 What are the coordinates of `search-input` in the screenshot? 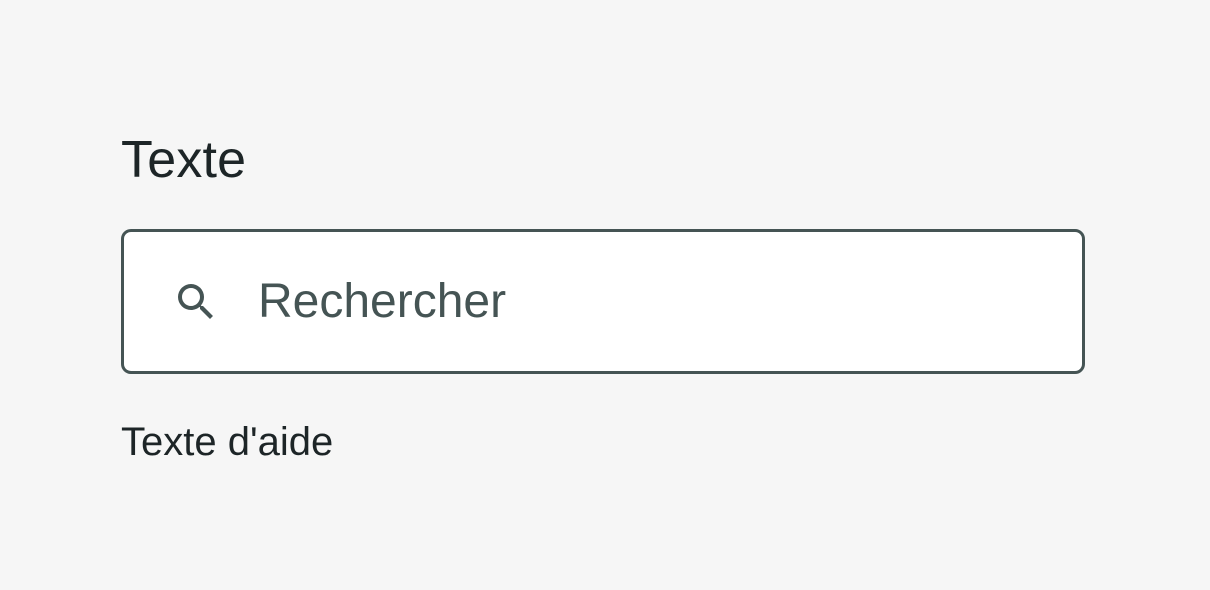 It's located at (648, 301).